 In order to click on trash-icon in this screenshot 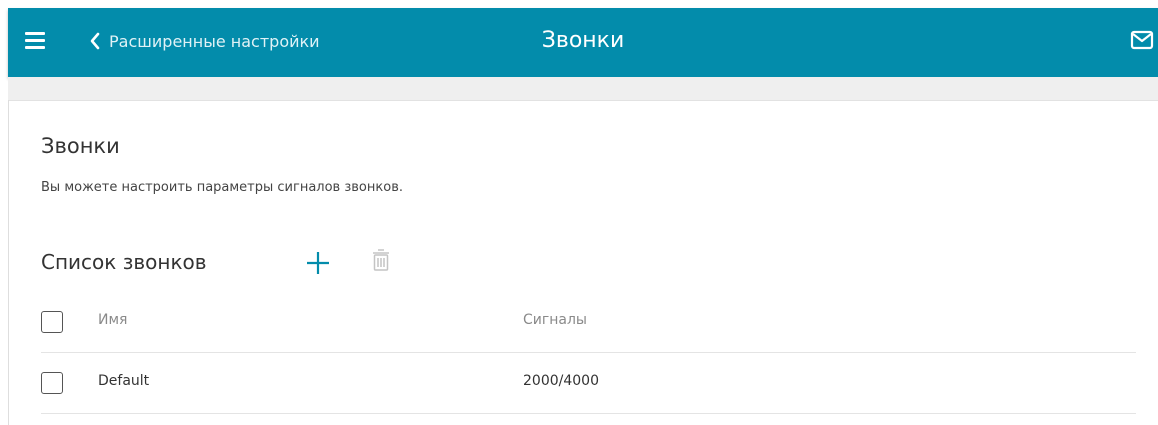, I will do `click(381, 260)`.